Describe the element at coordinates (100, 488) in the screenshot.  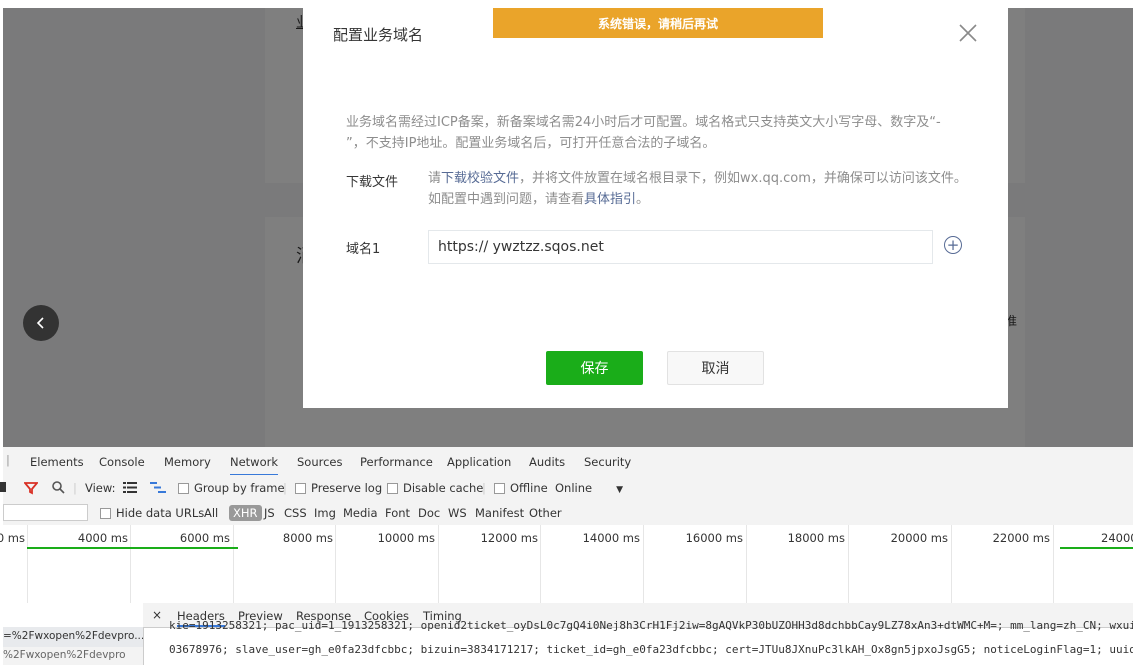
I see `view-label: View:` at that location.